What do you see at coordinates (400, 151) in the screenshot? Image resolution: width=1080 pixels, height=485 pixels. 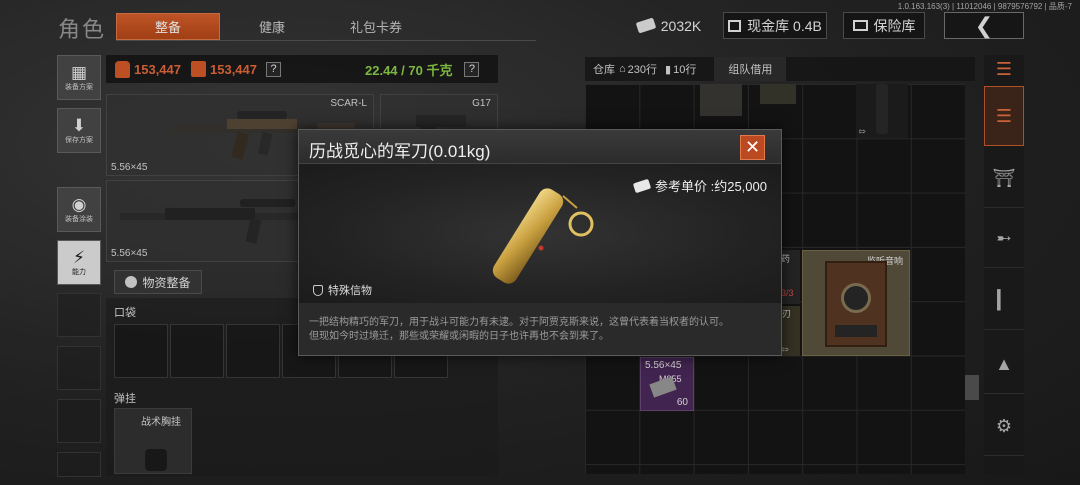 I see `modal-title: 历战觅心的军刀(0.01kg)` at bounding box center [400, 151].